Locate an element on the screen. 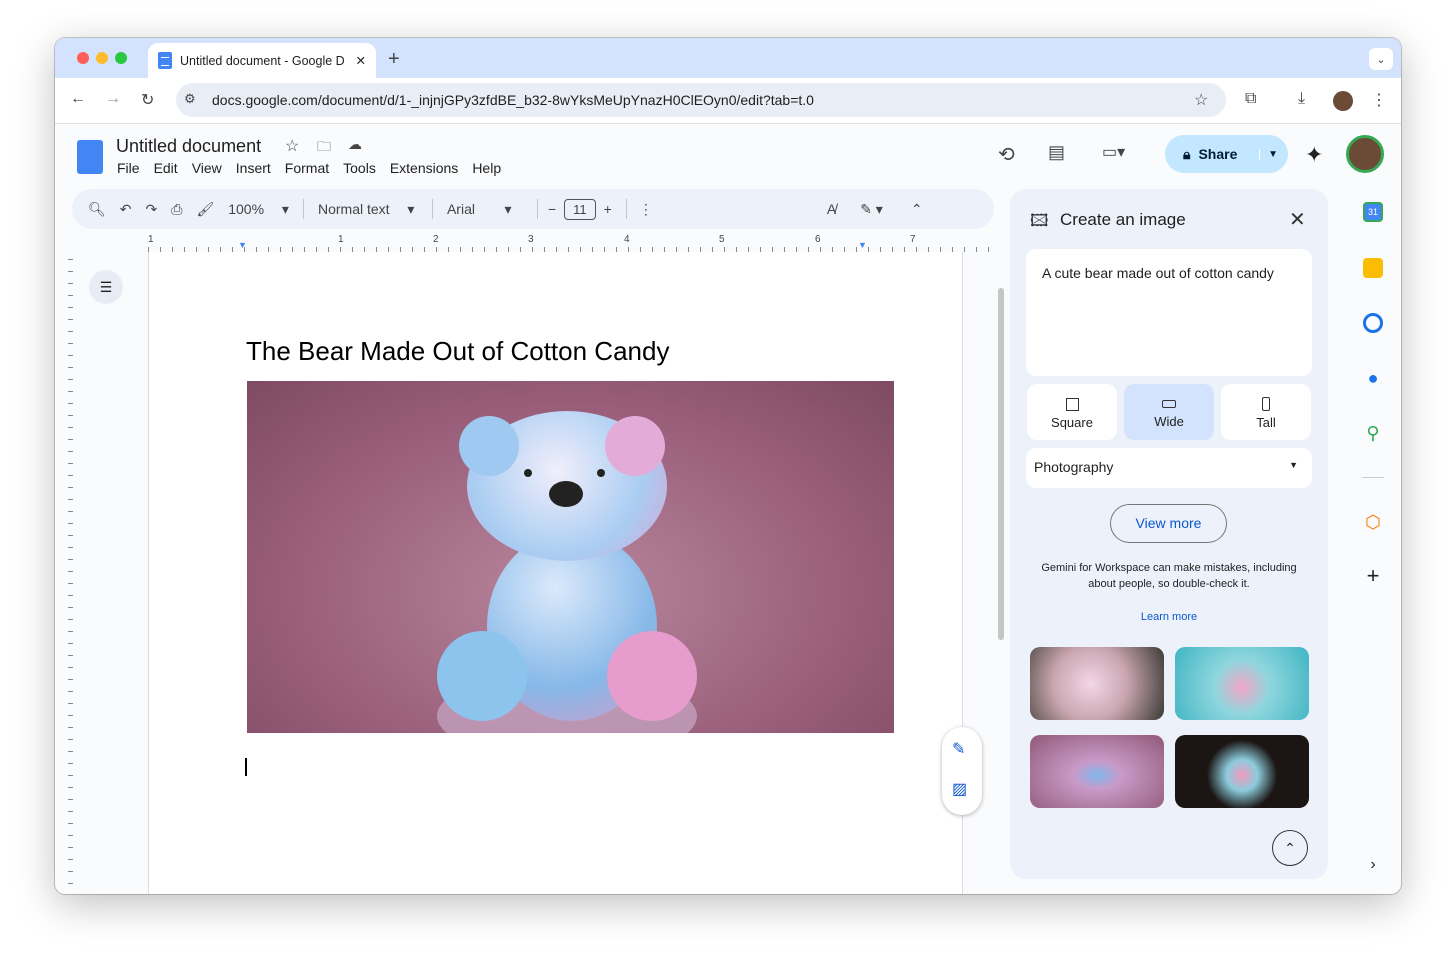  maximize-window-button is located at coordinates (121, 58).